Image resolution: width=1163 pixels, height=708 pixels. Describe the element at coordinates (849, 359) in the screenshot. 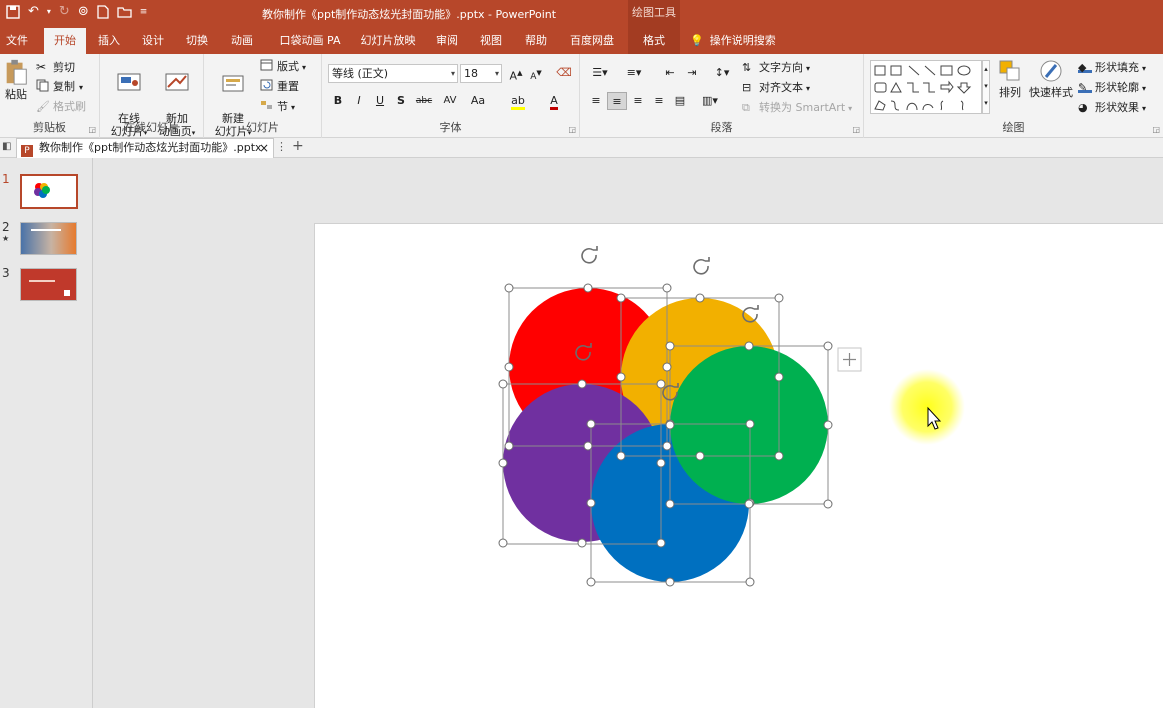

I see `layout-options-button` at that location.